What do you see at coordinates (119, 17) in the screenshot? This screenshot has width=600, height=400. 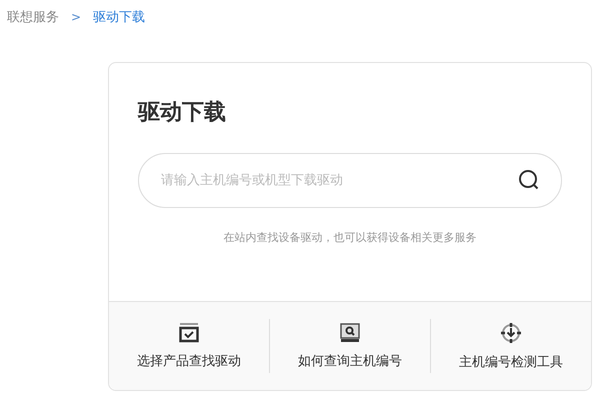 I see `breadcrumb-link: 驱动下载` at bounding box center [119, 17].